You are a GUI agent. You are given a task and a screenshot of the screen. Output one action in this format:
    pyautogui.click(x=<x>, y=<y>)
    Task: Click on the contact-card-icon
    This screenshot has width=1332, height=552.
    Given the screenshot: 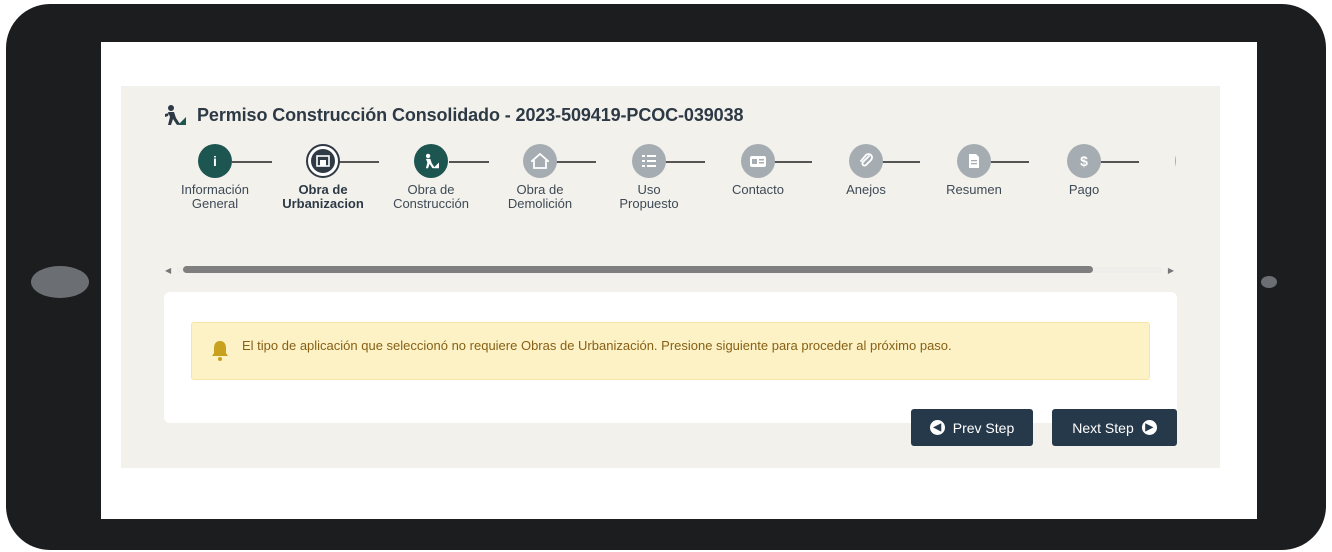 What is the action you would take?
    pyautogui.click(x=758, y=161)
    